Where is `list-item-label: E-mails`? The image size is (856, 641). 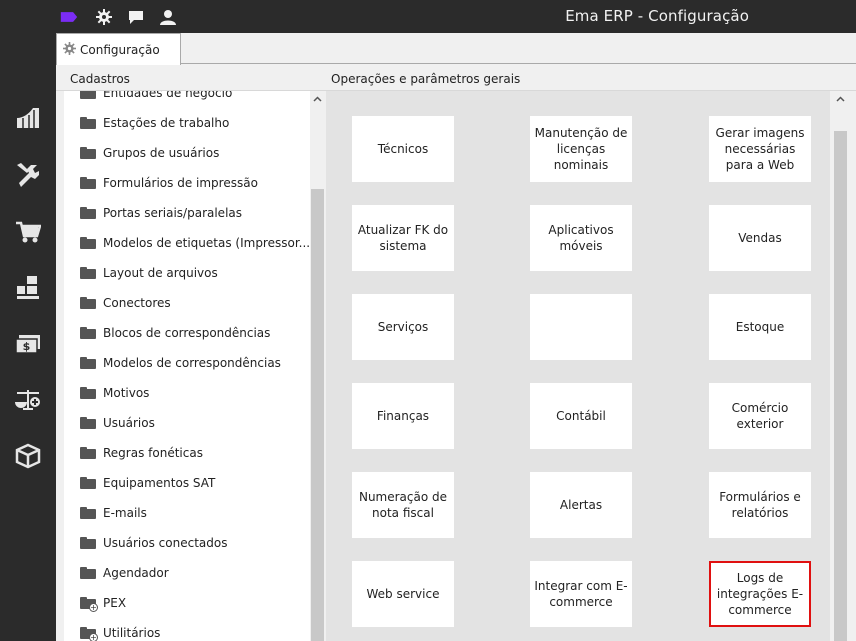 list-item-label: E-mails is located at coordinates (125, 513).